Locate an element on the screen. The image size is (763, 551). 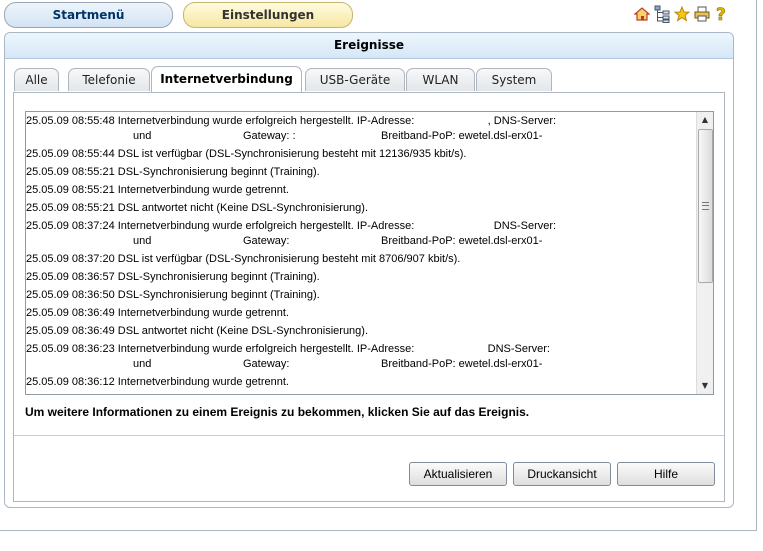
scrollbar: ▲ ▼ is located at coordinates (704, 253).